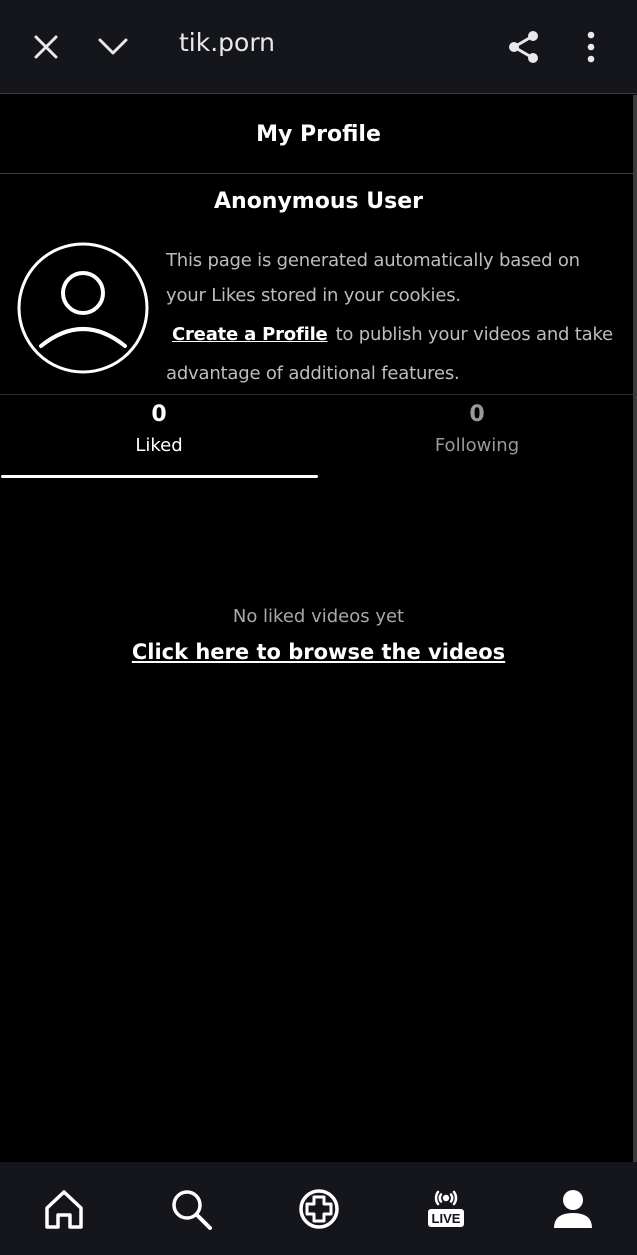  I want to click on create-profile-link: Create a Profile, so click(250, 334).